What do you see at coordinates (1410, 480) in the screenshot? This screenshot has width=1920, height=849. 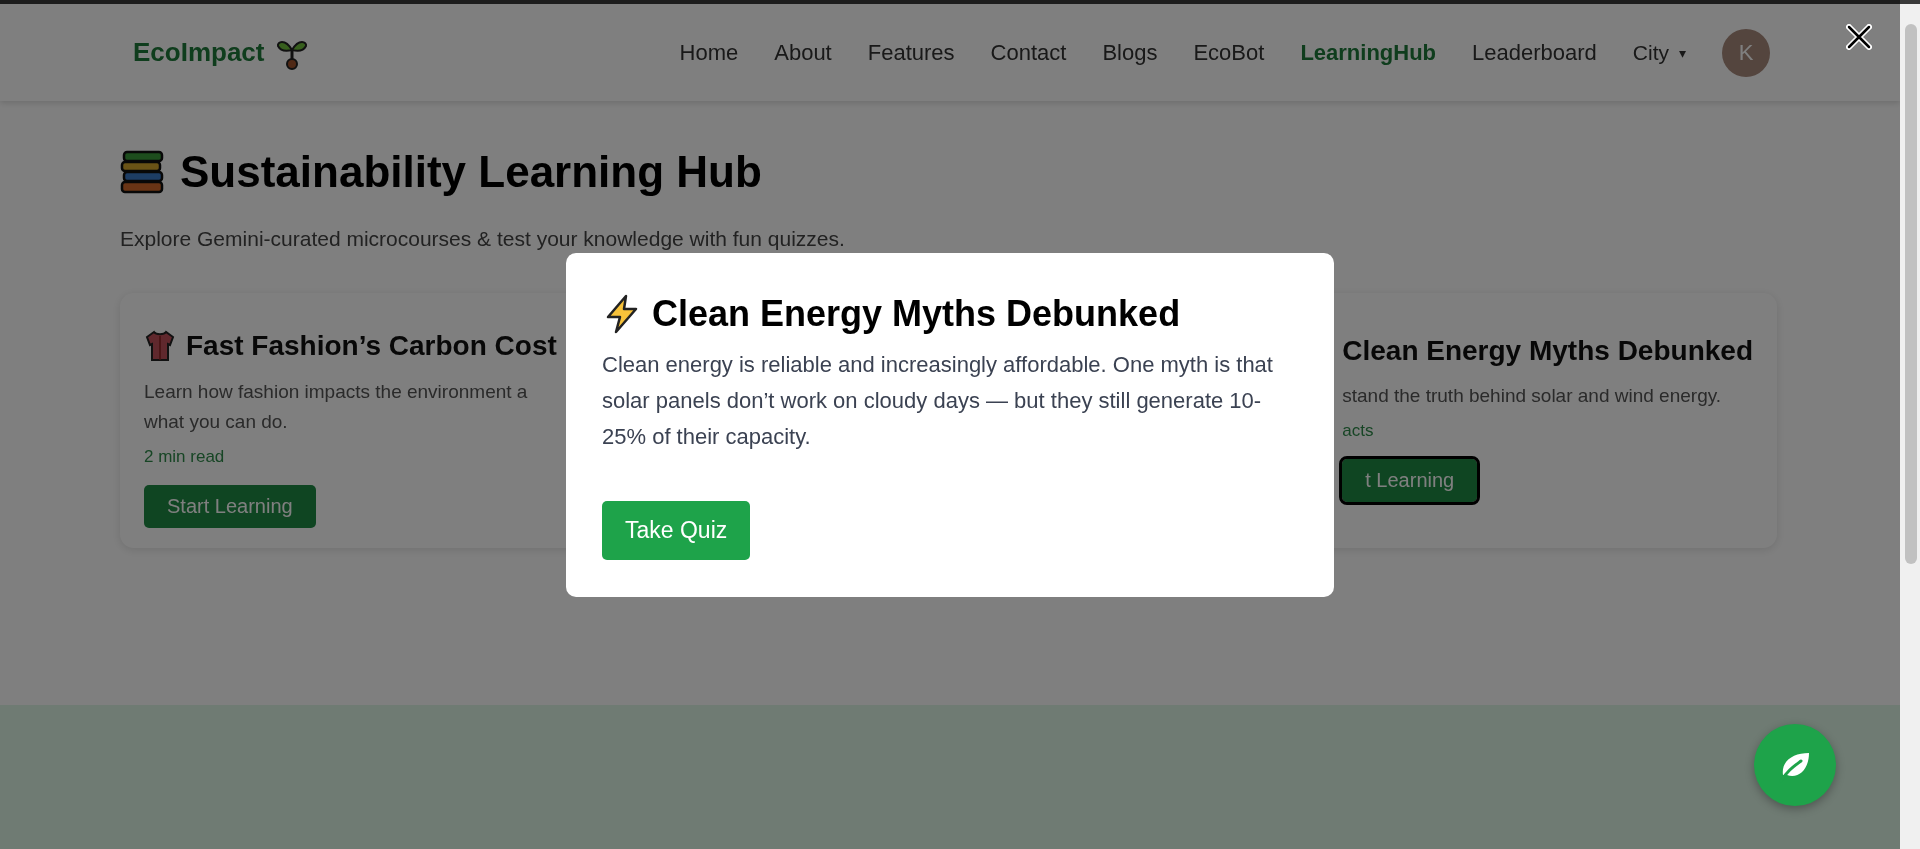 I see `start-learning-button: t Learning` at bounding box center [1410, 480].